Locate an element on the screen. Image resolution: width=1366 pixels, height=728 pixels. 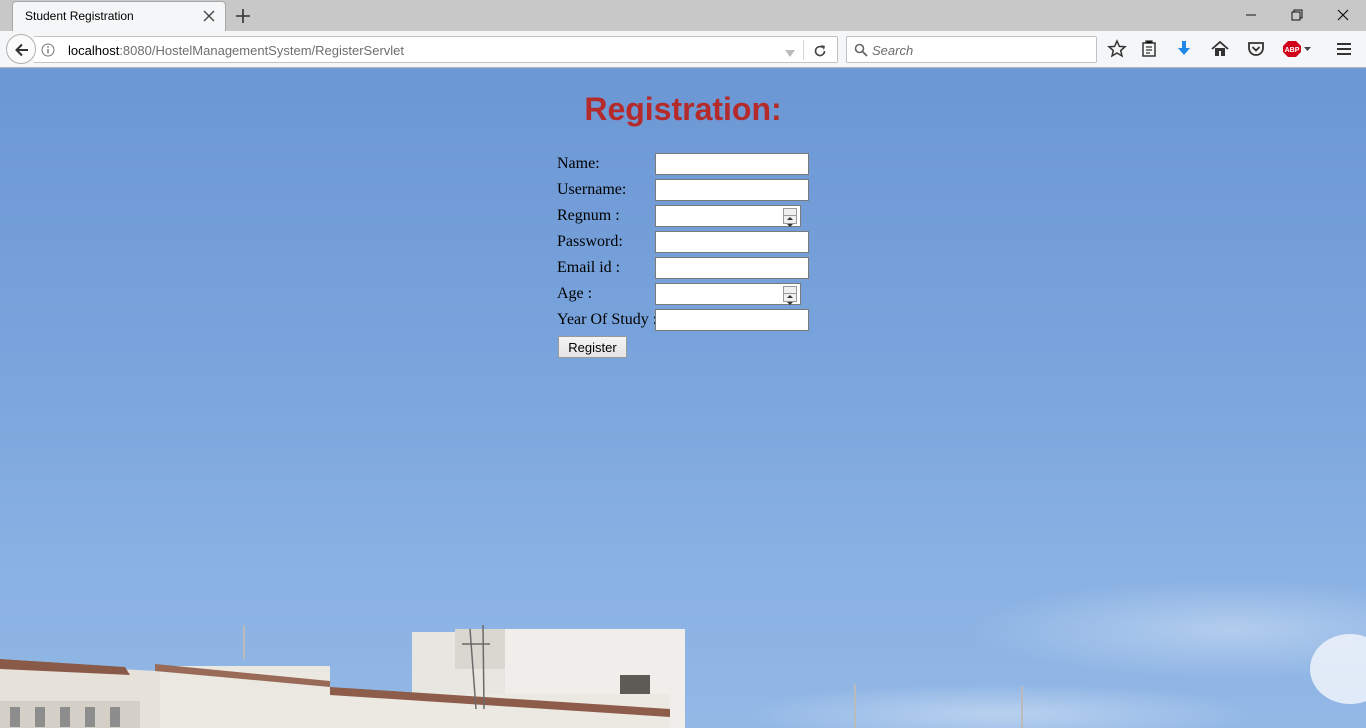
email-input is located at coordinates (732, 268).